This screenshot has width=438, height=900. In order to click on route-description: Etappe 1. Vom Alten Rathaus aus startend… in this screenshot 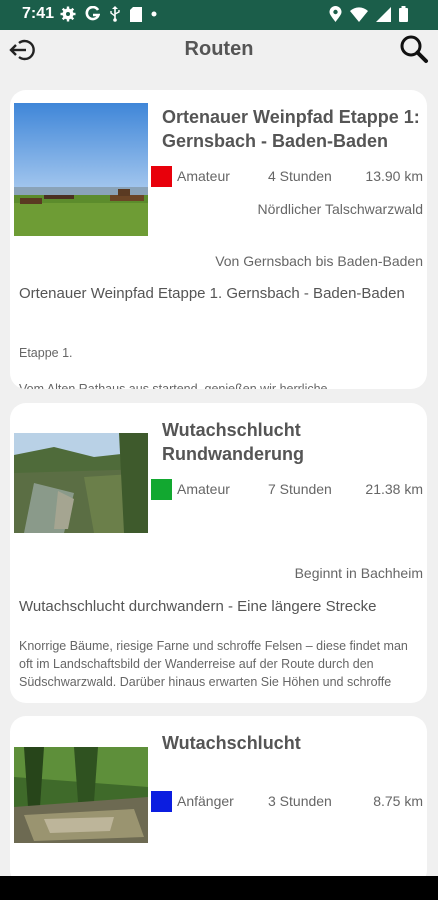, I will do `click(173, 367)`.